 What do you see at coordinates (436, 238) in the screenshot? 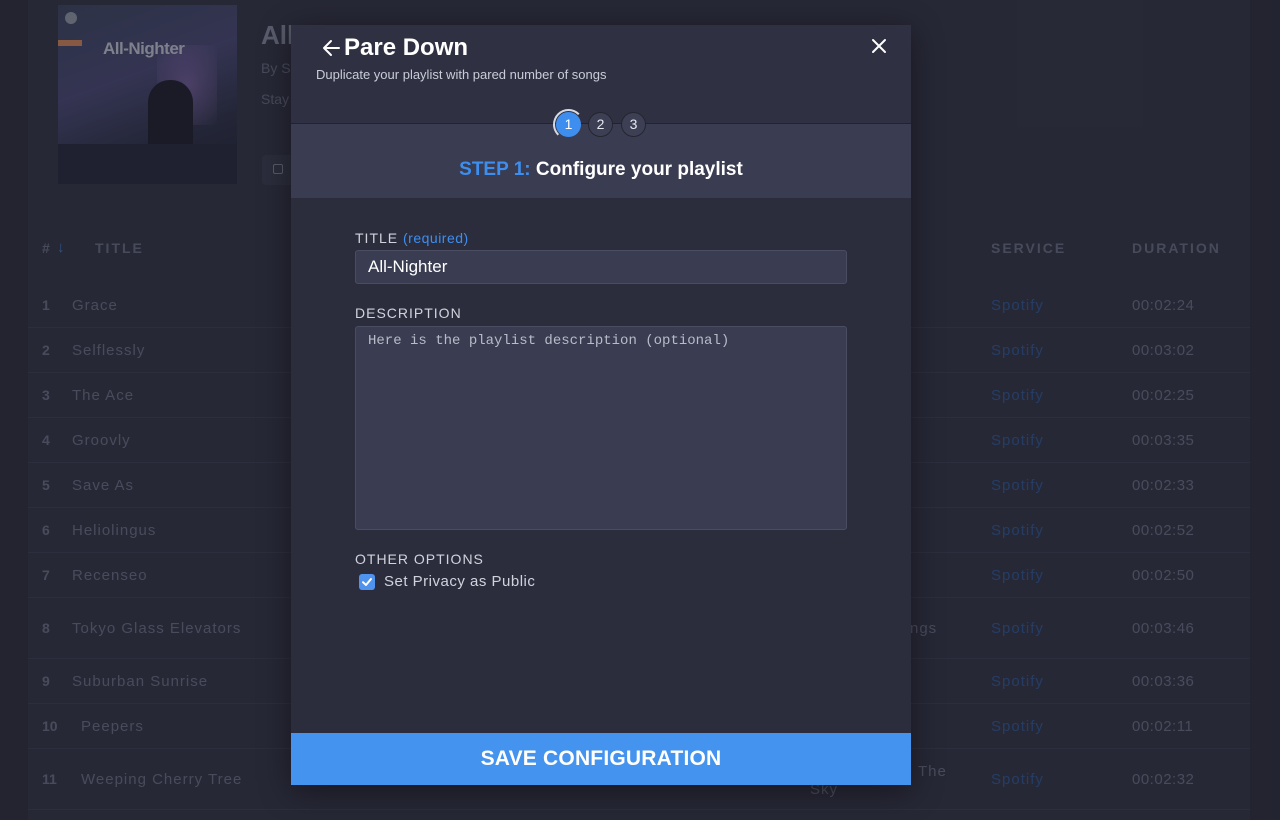
I see `required-indicator: (required)` at bounding box center [436, 238].